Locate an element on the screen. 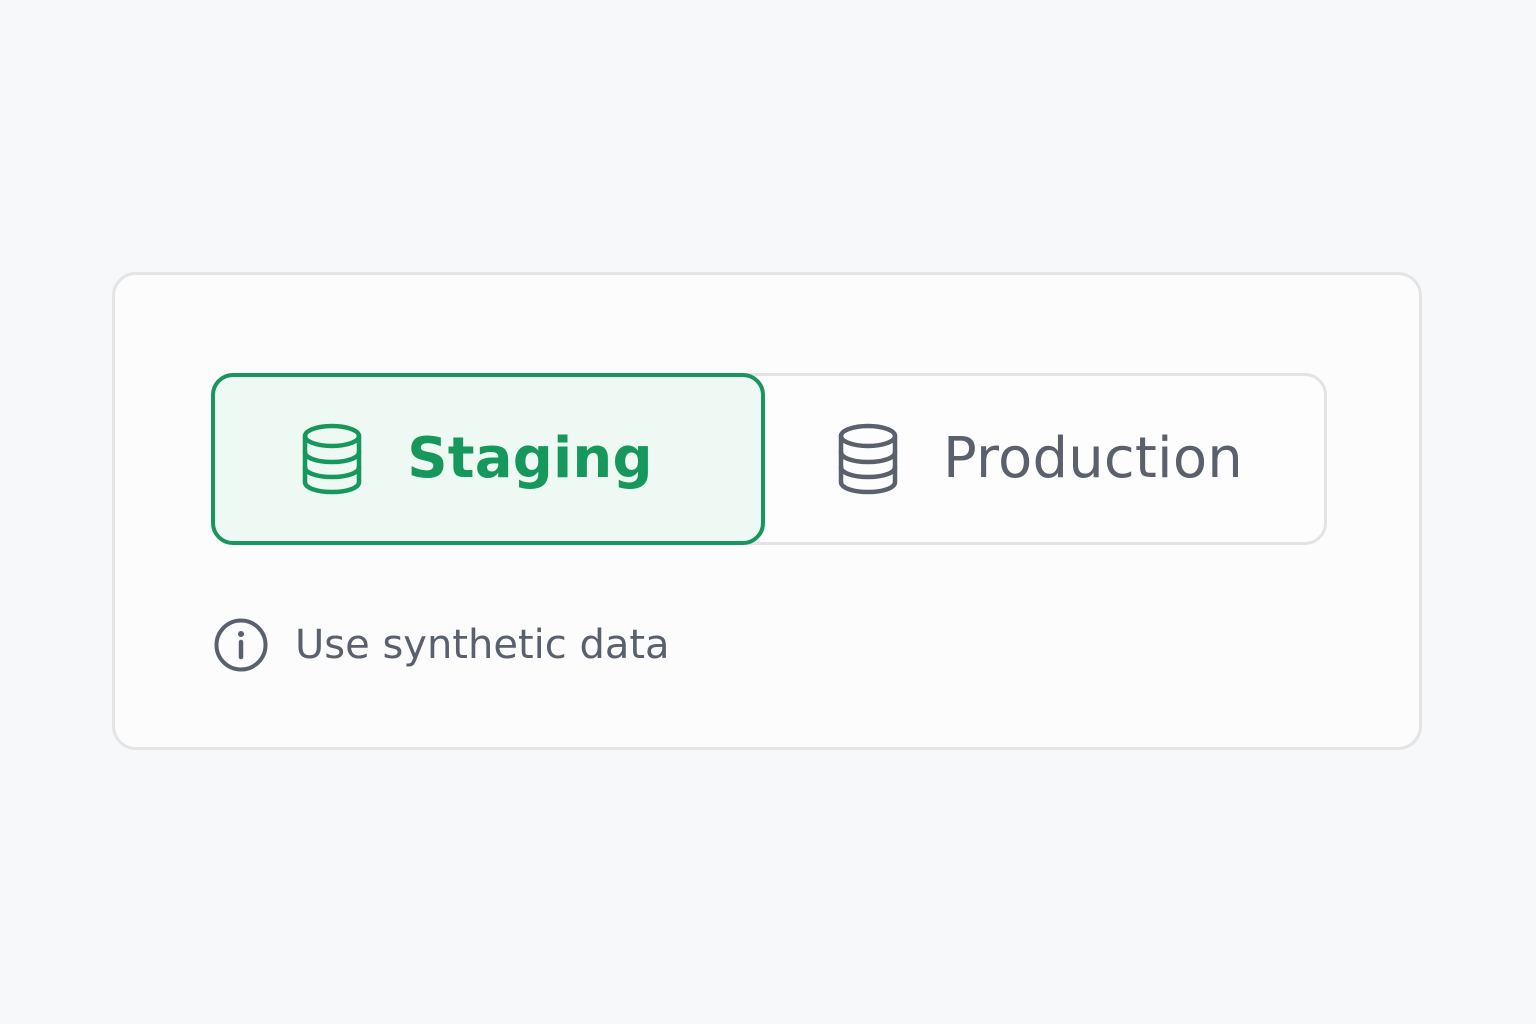 This screenshot has height=1024, width=1536. environment-option-production: Production is located at coordinates (1046, 459).